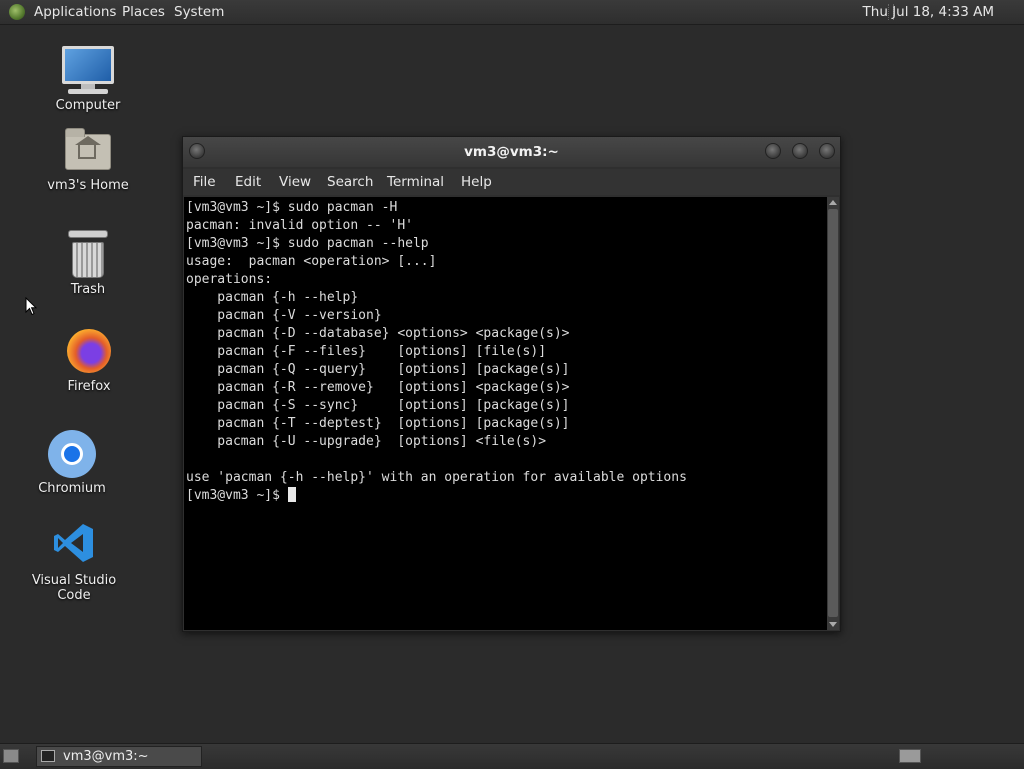 The width and height of the screenshot is (1024, 769). I want to click on taskbar-label: vm3@vm3:~, so click(106, 756).